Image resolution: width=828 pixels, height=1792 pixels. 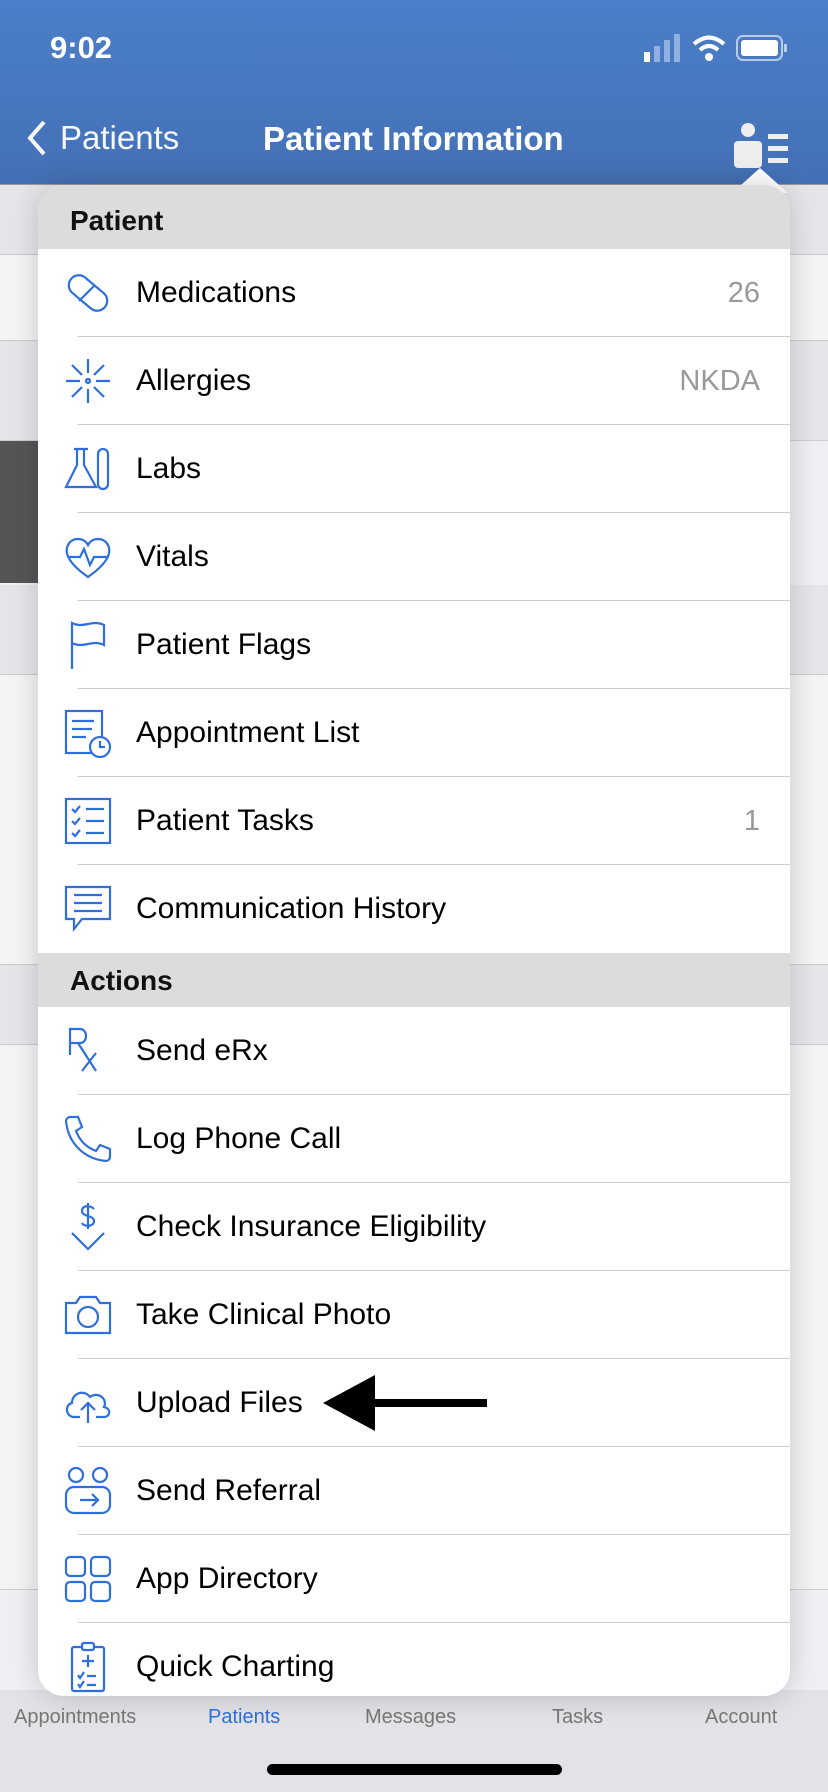 What do you see at coordinates (761, 48) in the screenshot?
I see `battery-icon` at bounding box center [761, 48].